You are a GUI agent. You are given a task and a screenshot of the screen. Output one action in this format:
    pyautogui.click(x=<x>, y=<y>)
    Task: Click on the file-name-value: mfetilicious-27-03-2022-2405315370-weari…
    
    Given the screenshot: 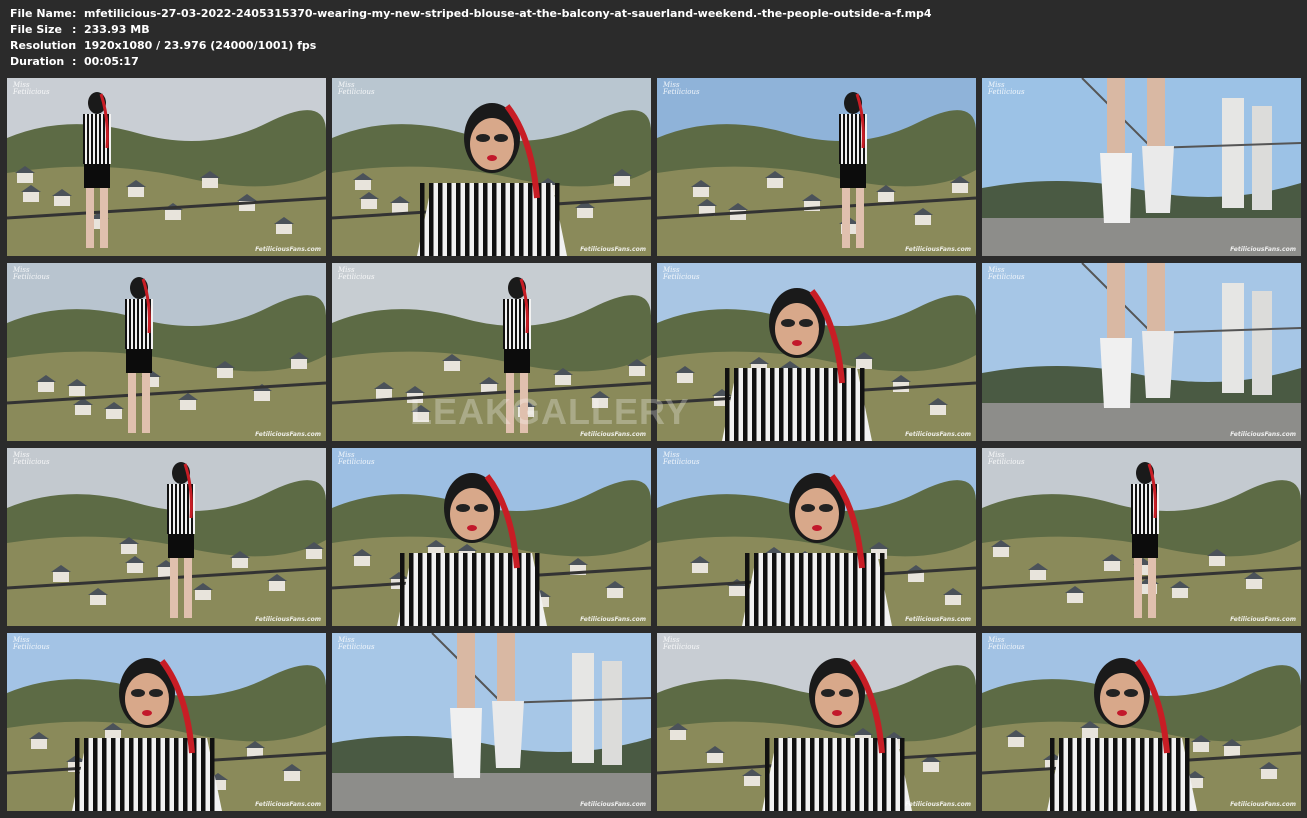 What is the action you would take?
    pyautogui.click(x=508, y=13)
    